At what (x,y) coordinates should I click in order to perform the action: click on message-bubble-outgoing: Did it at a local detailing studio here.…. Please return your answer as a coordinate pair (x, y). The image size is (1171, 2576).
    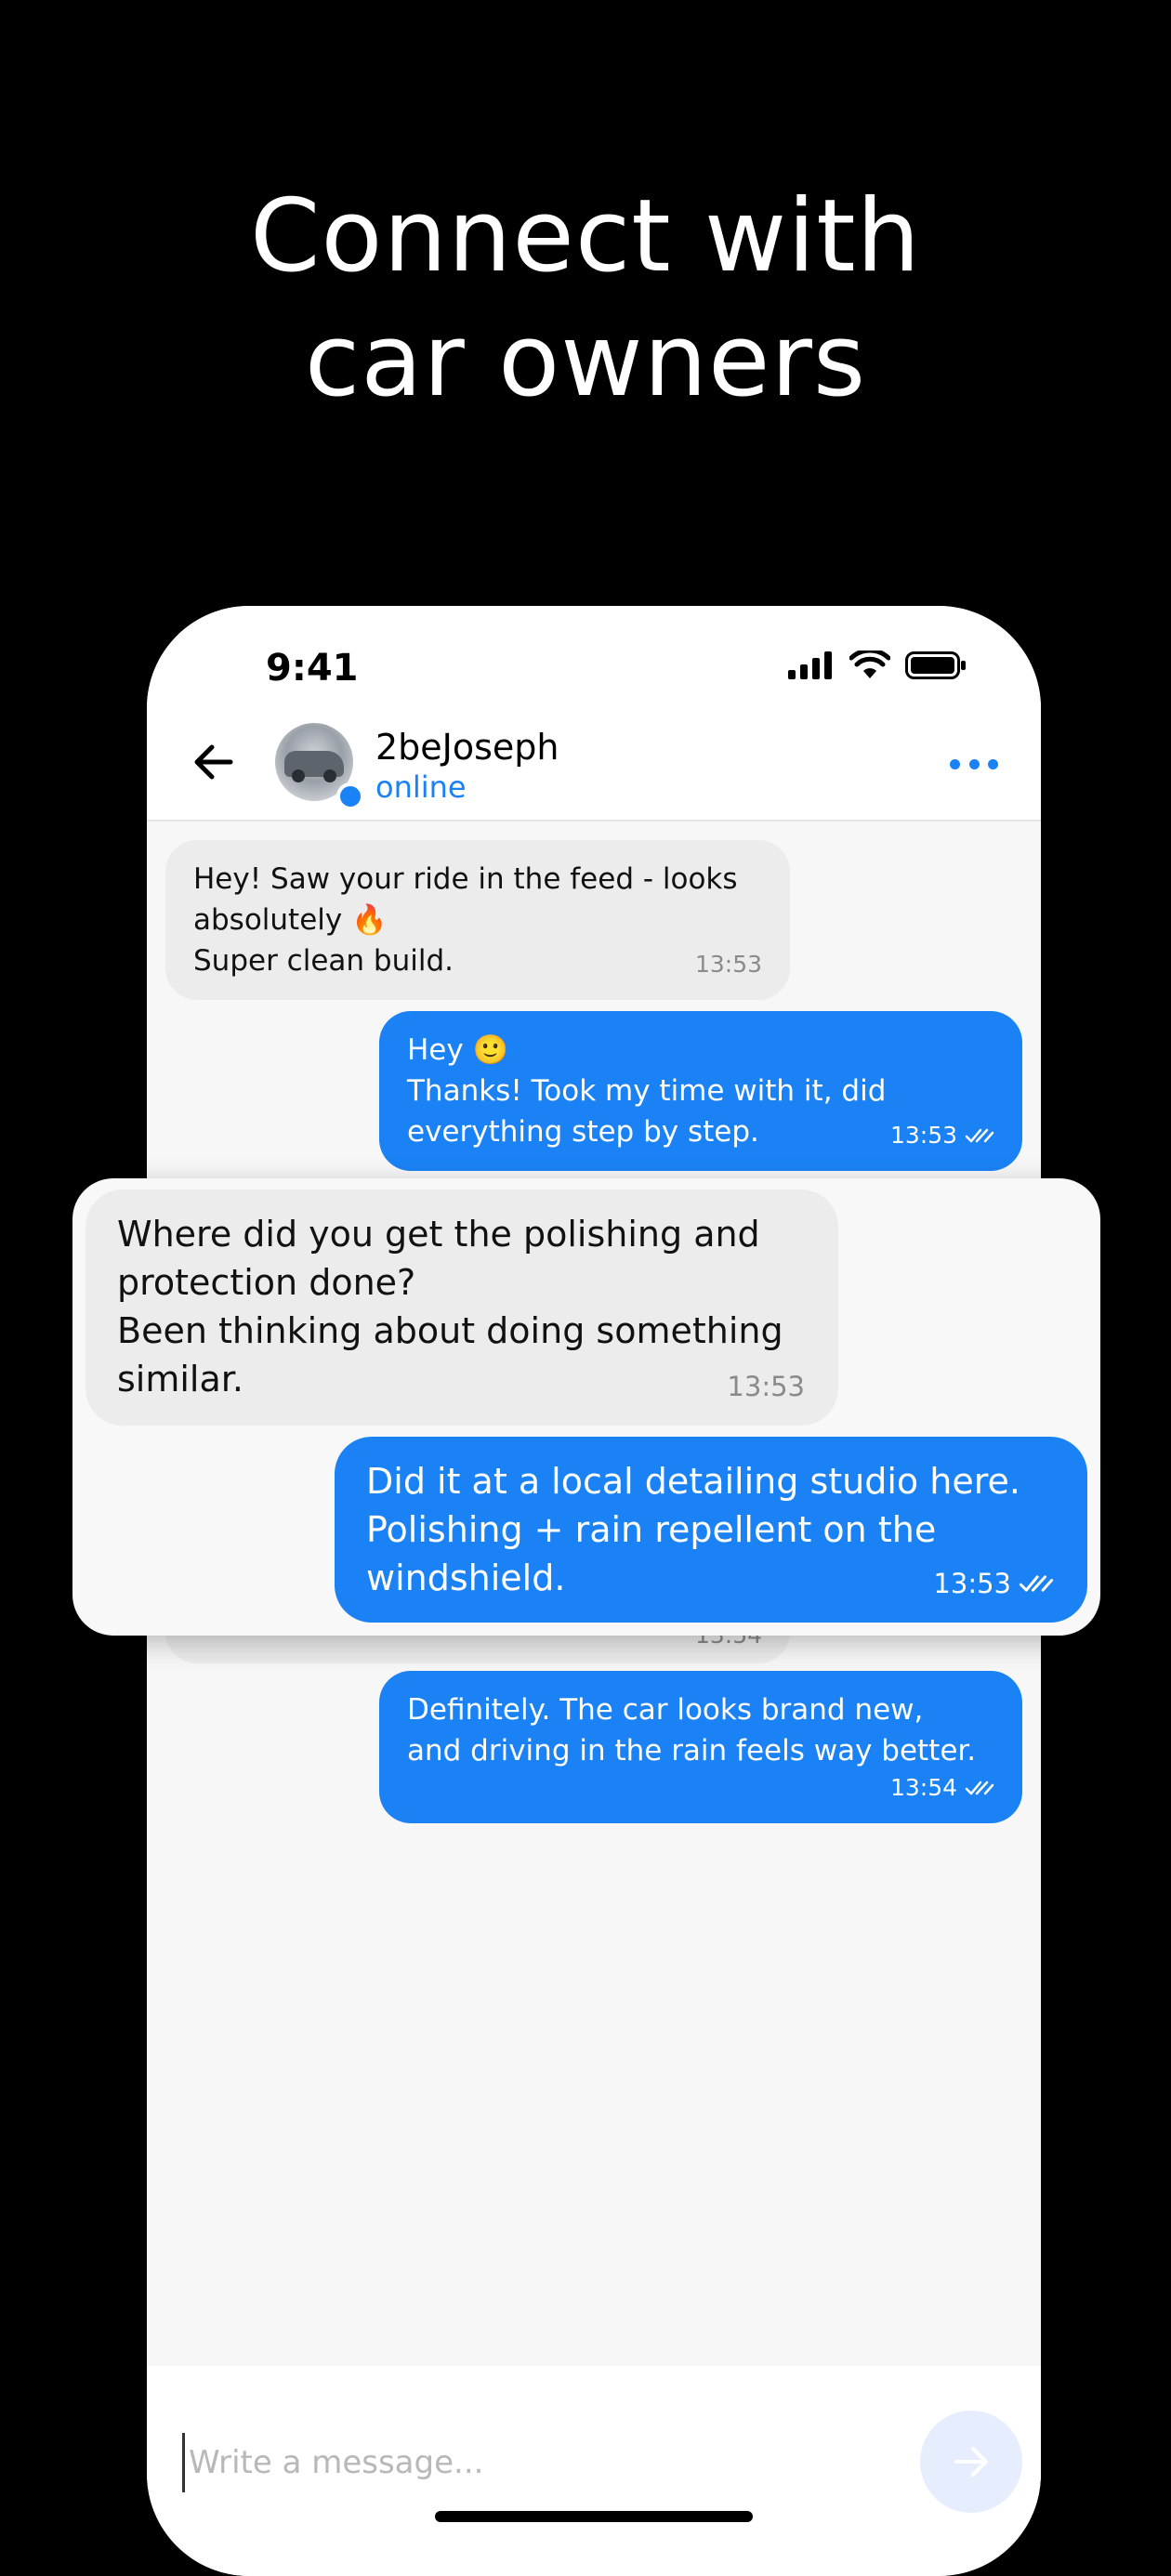
    Looking at the image, I should click on (711, 1530).